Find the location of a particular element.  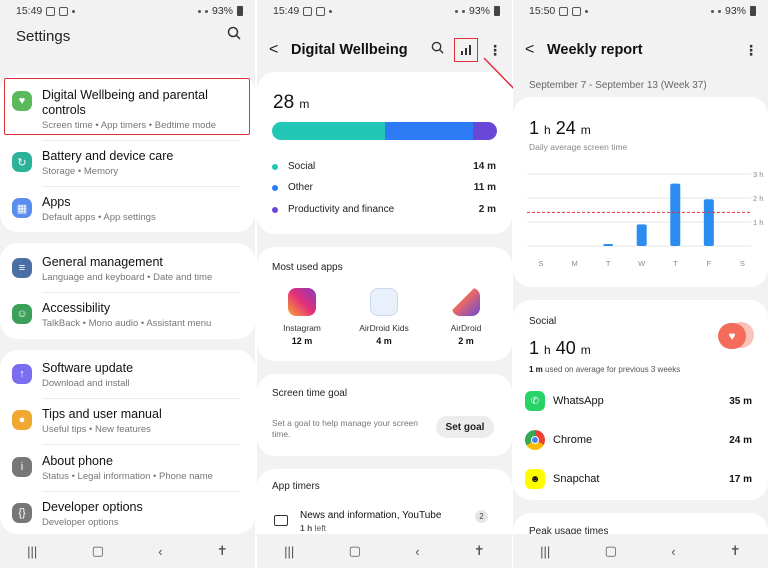

sliders-icon: ≡ is located at coordinates (22, 268).